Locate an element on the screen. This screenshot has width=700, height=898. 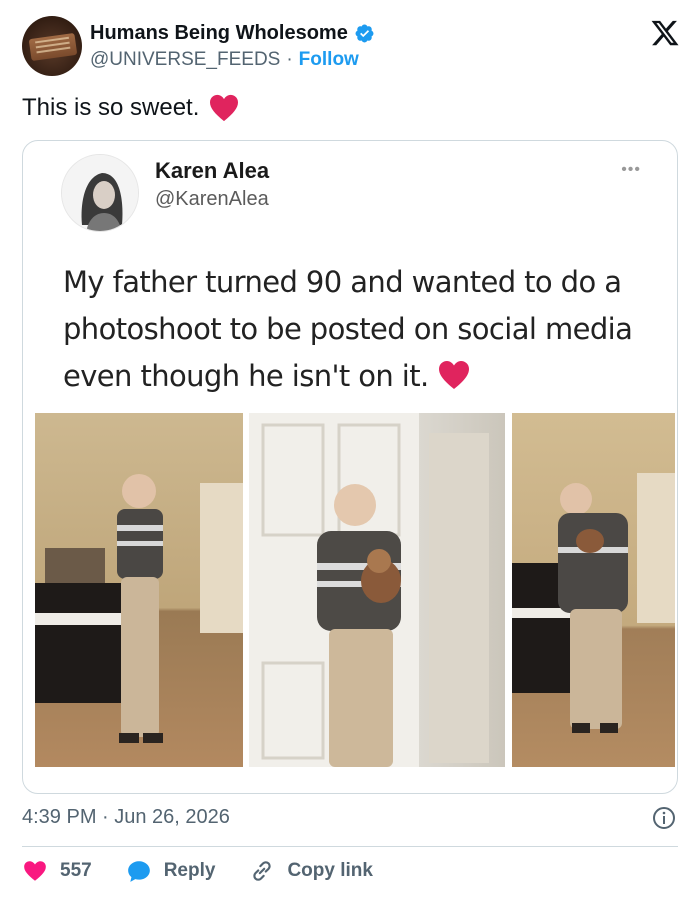
account-name-row: Humans Being Wholesome is located at coordinates (232, 33).